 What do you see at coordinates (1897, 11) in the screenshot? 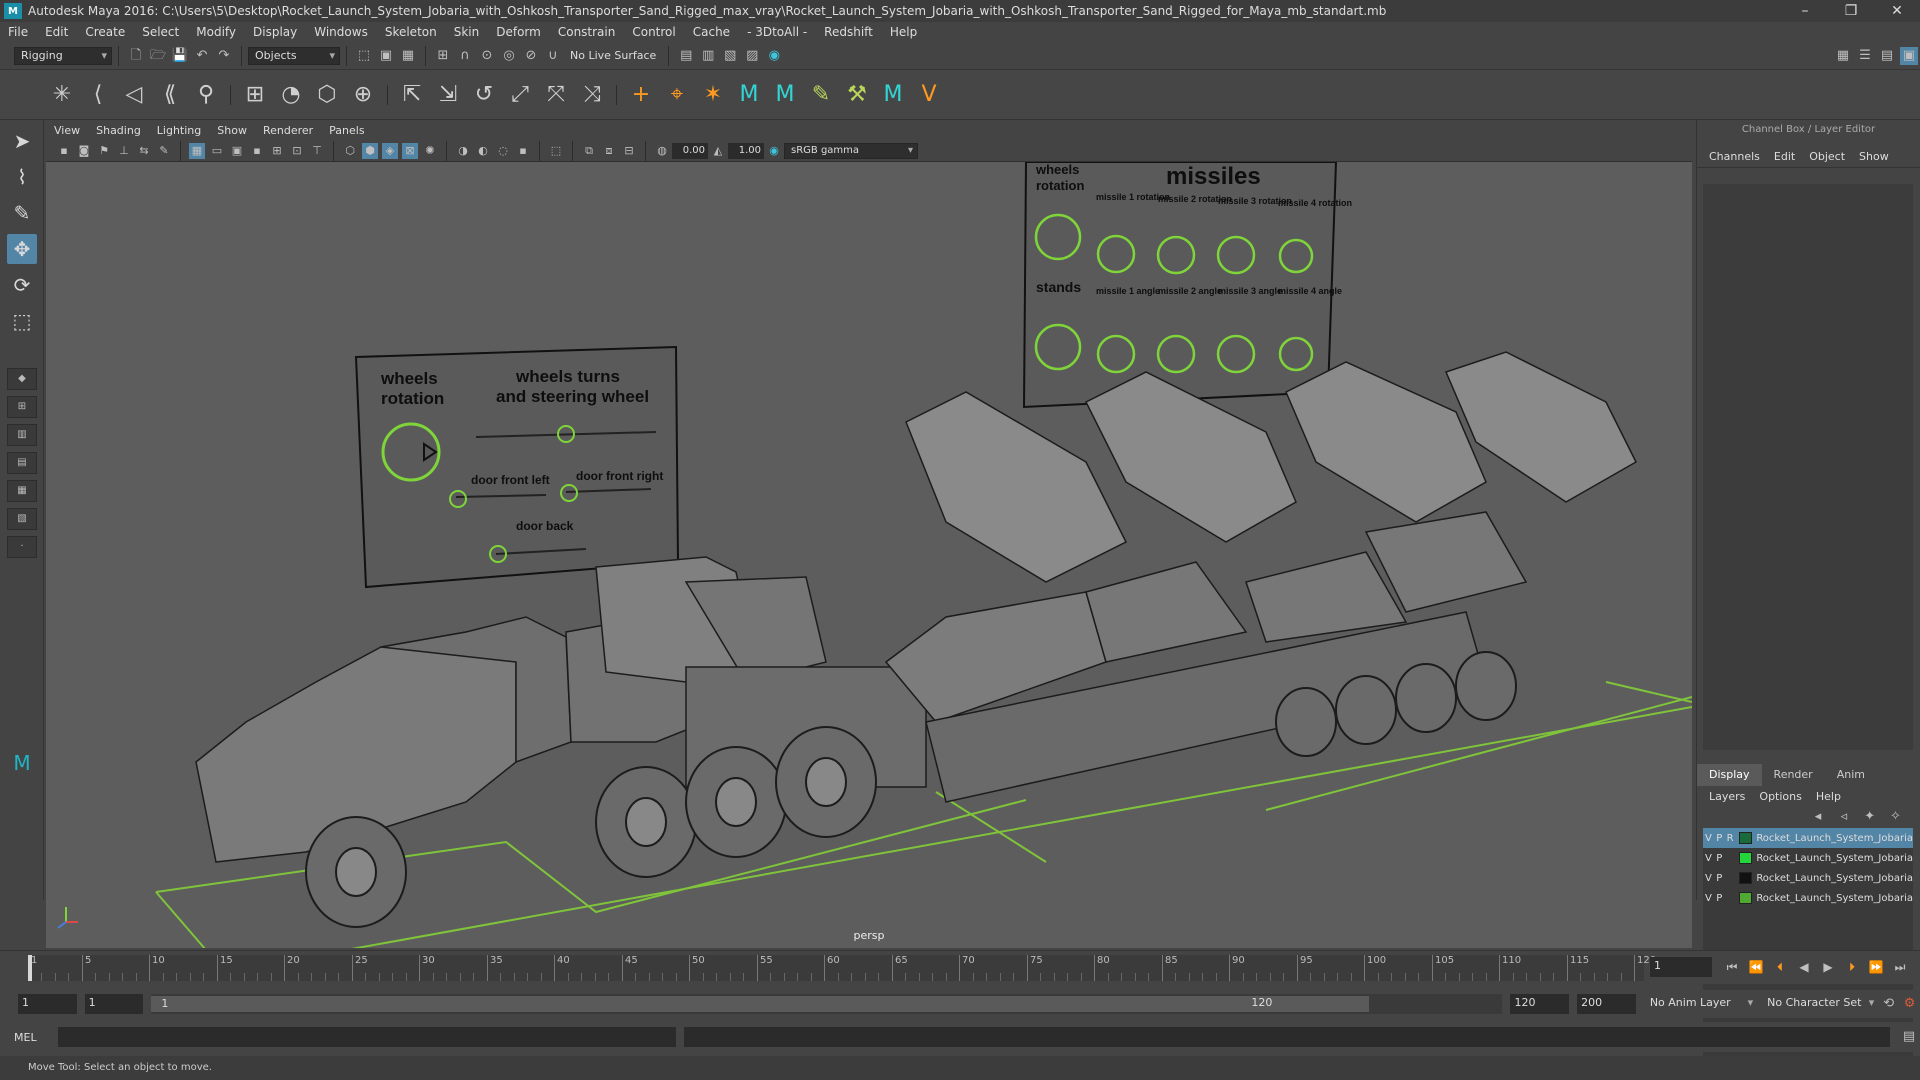
I see `close-button: ✕` at bounding box center [1897, 11].